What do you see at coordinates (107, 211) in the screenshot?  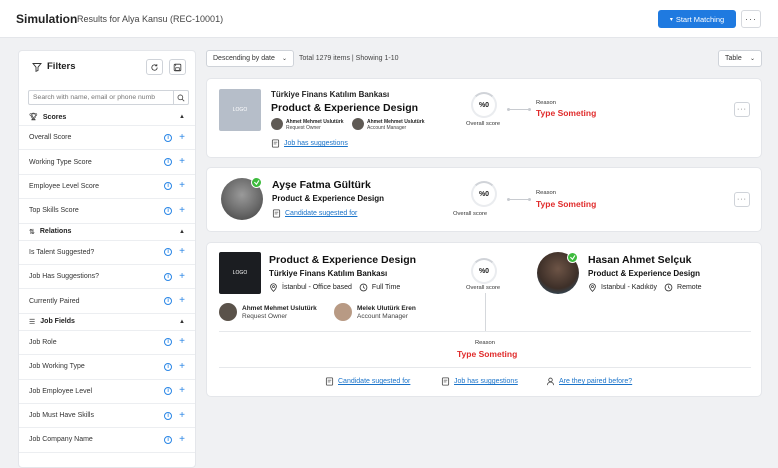 I see `filter-top-skills-score: Top Skills Score i +` at bounding box center [107, 211].